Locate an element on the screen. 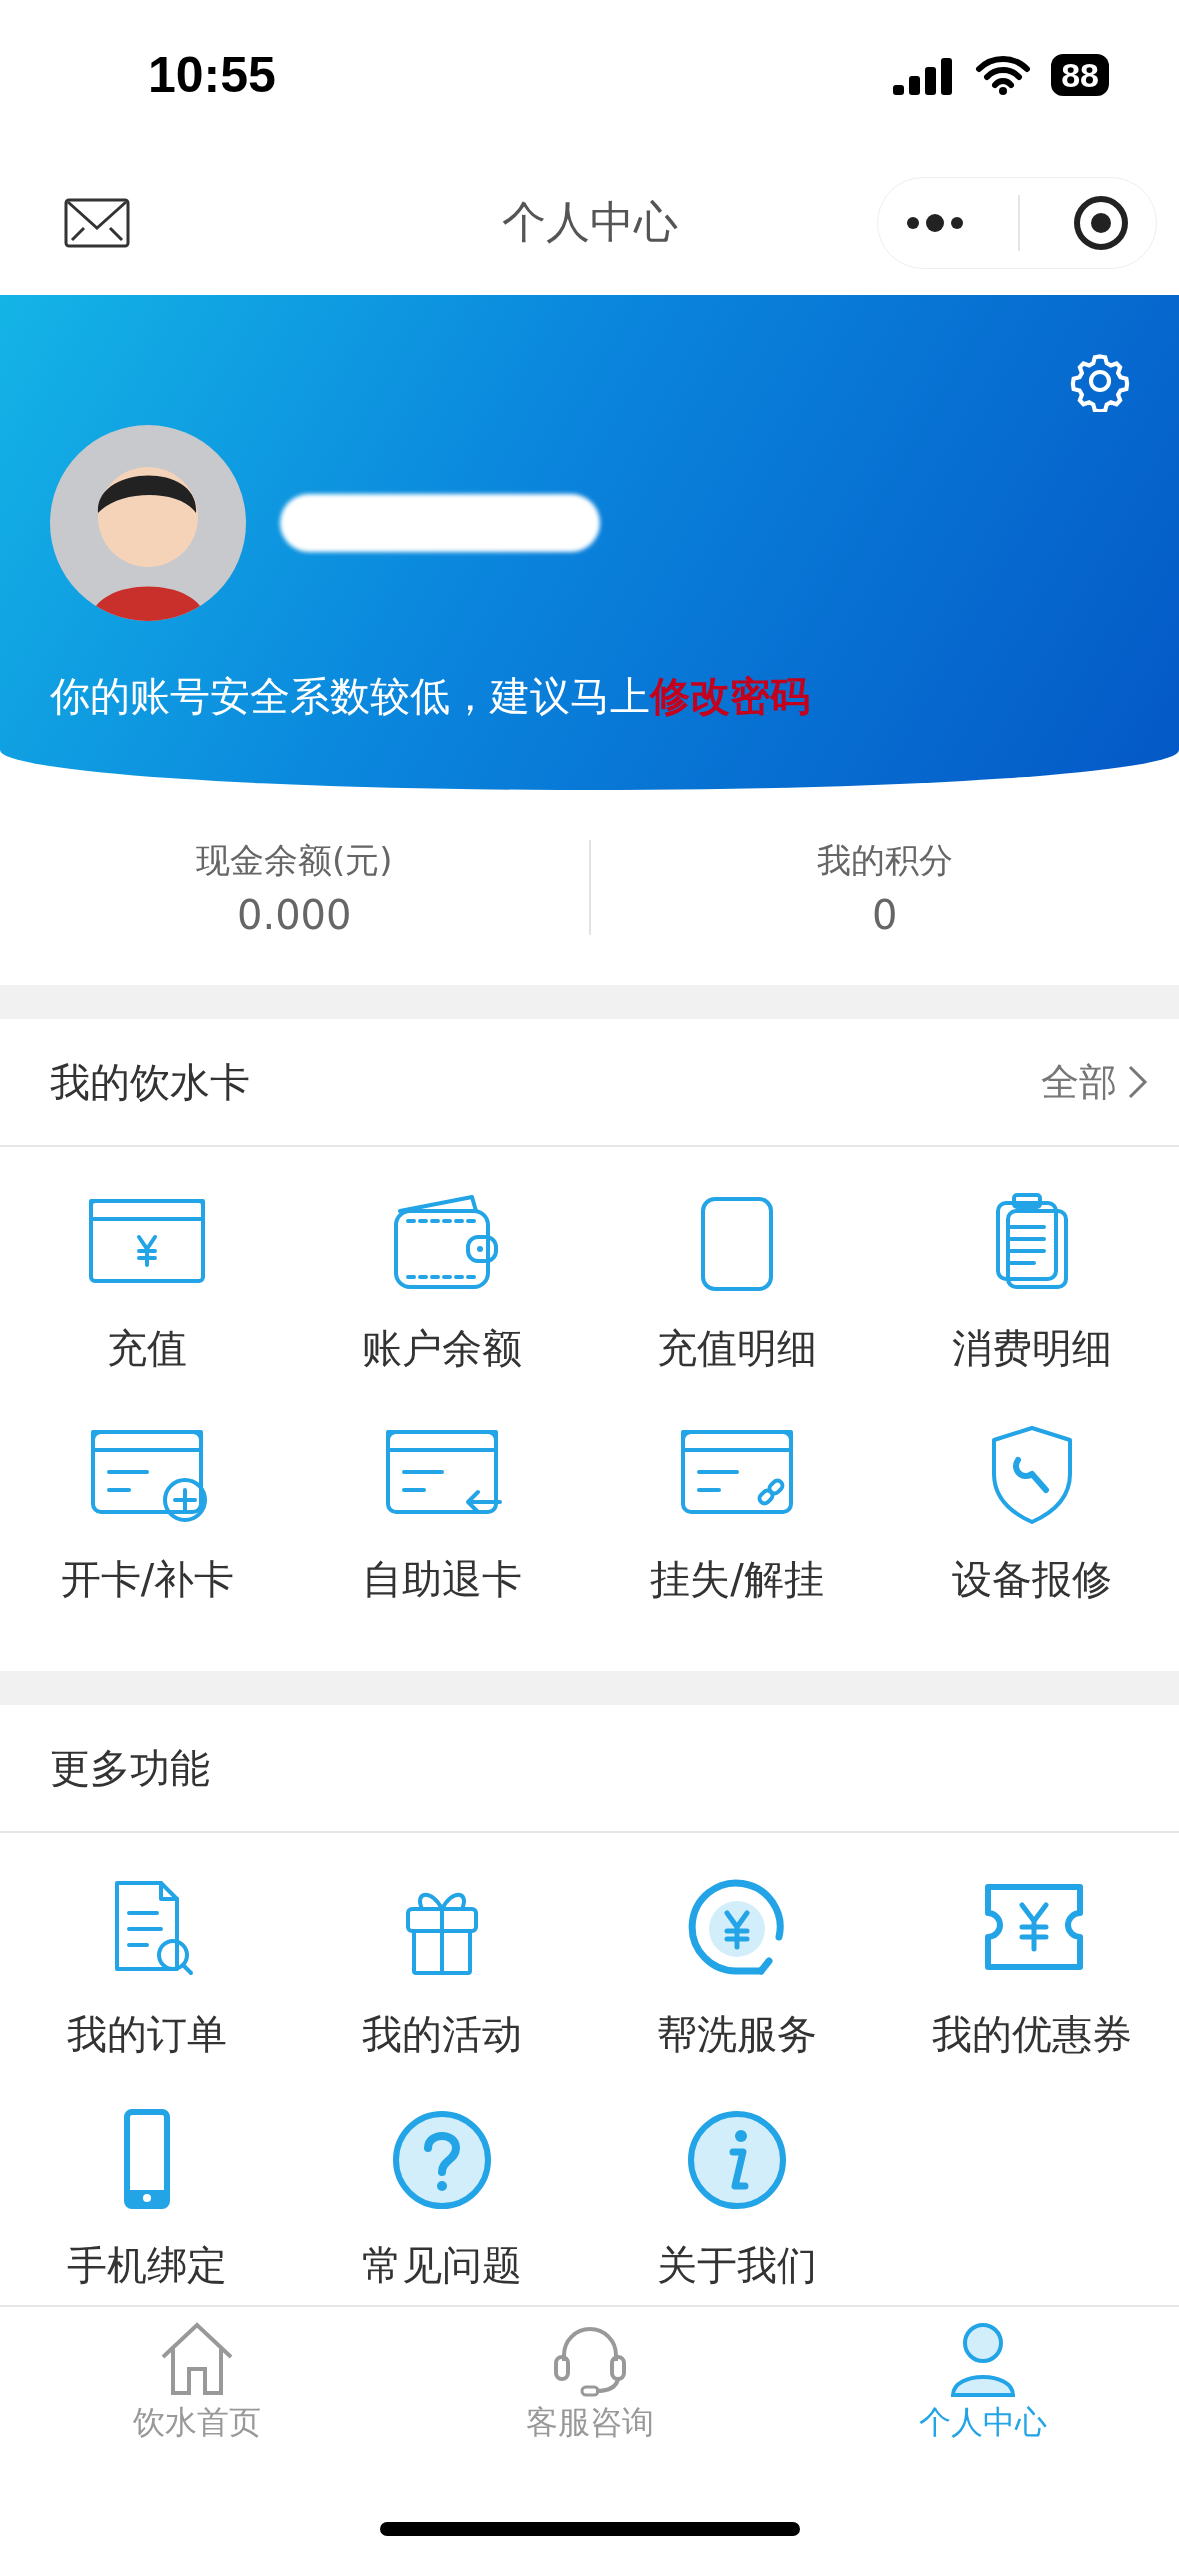 The height and width of the screenshot is (2556, 1179). feature-button: 我的订单 is located at coordinates (147, 1967).